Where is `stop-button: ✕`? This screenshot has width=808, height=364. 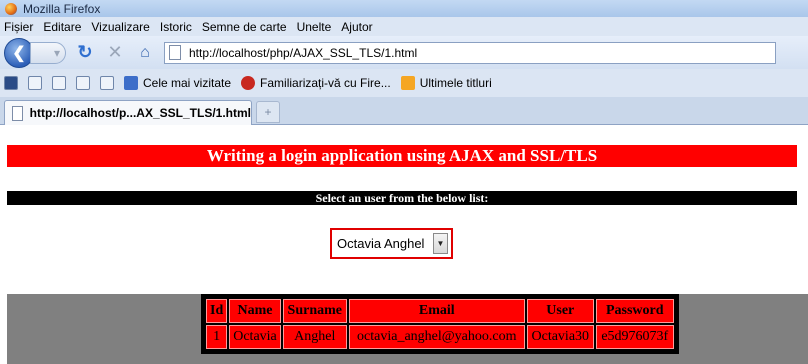
stop-button: ✕ is located at coordinates (115, 53).